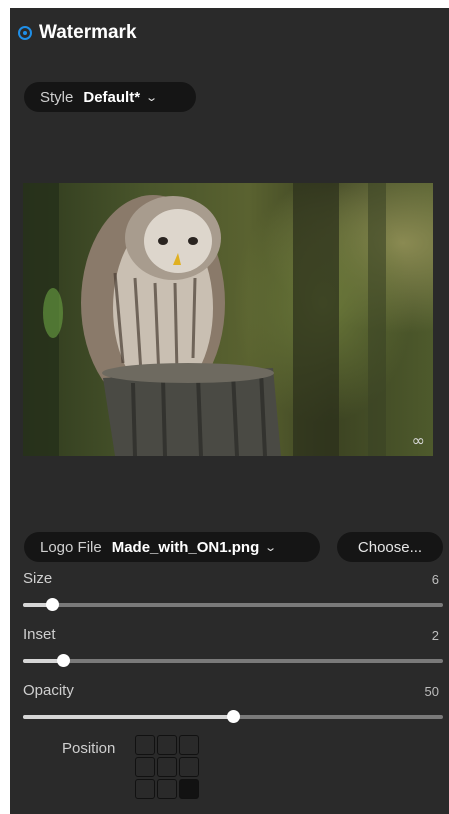 Image resolution: width=449 pixels, height=814 pixels. I want to click on position-middle-left, so click(145, 767).